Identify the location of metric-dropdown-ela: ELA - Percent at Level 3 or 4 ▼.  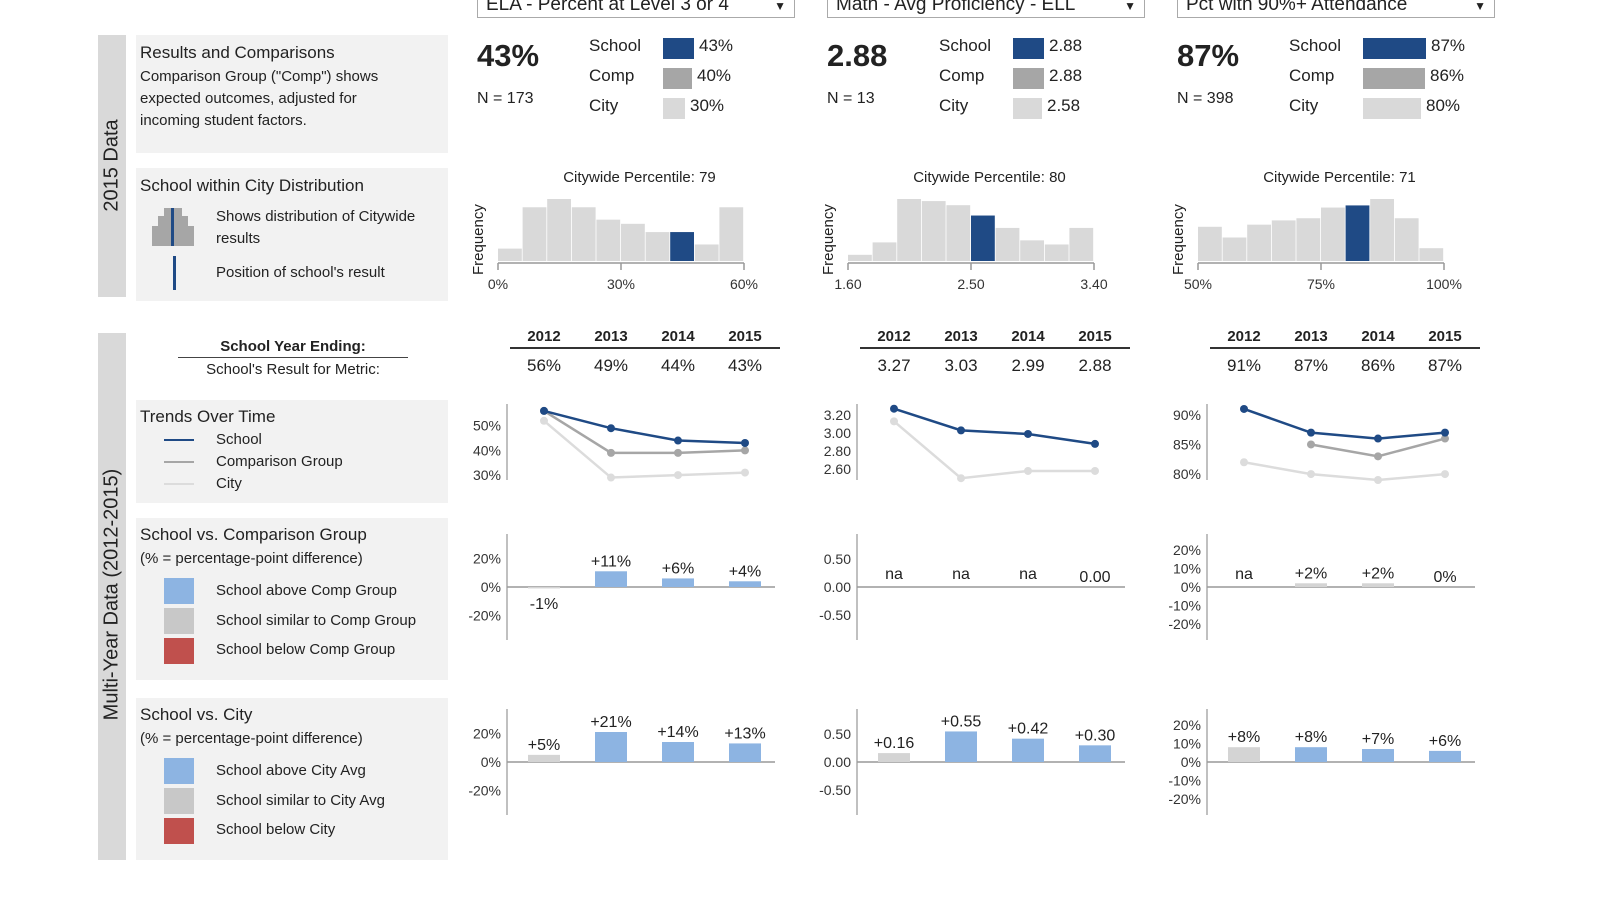
(636, 9).